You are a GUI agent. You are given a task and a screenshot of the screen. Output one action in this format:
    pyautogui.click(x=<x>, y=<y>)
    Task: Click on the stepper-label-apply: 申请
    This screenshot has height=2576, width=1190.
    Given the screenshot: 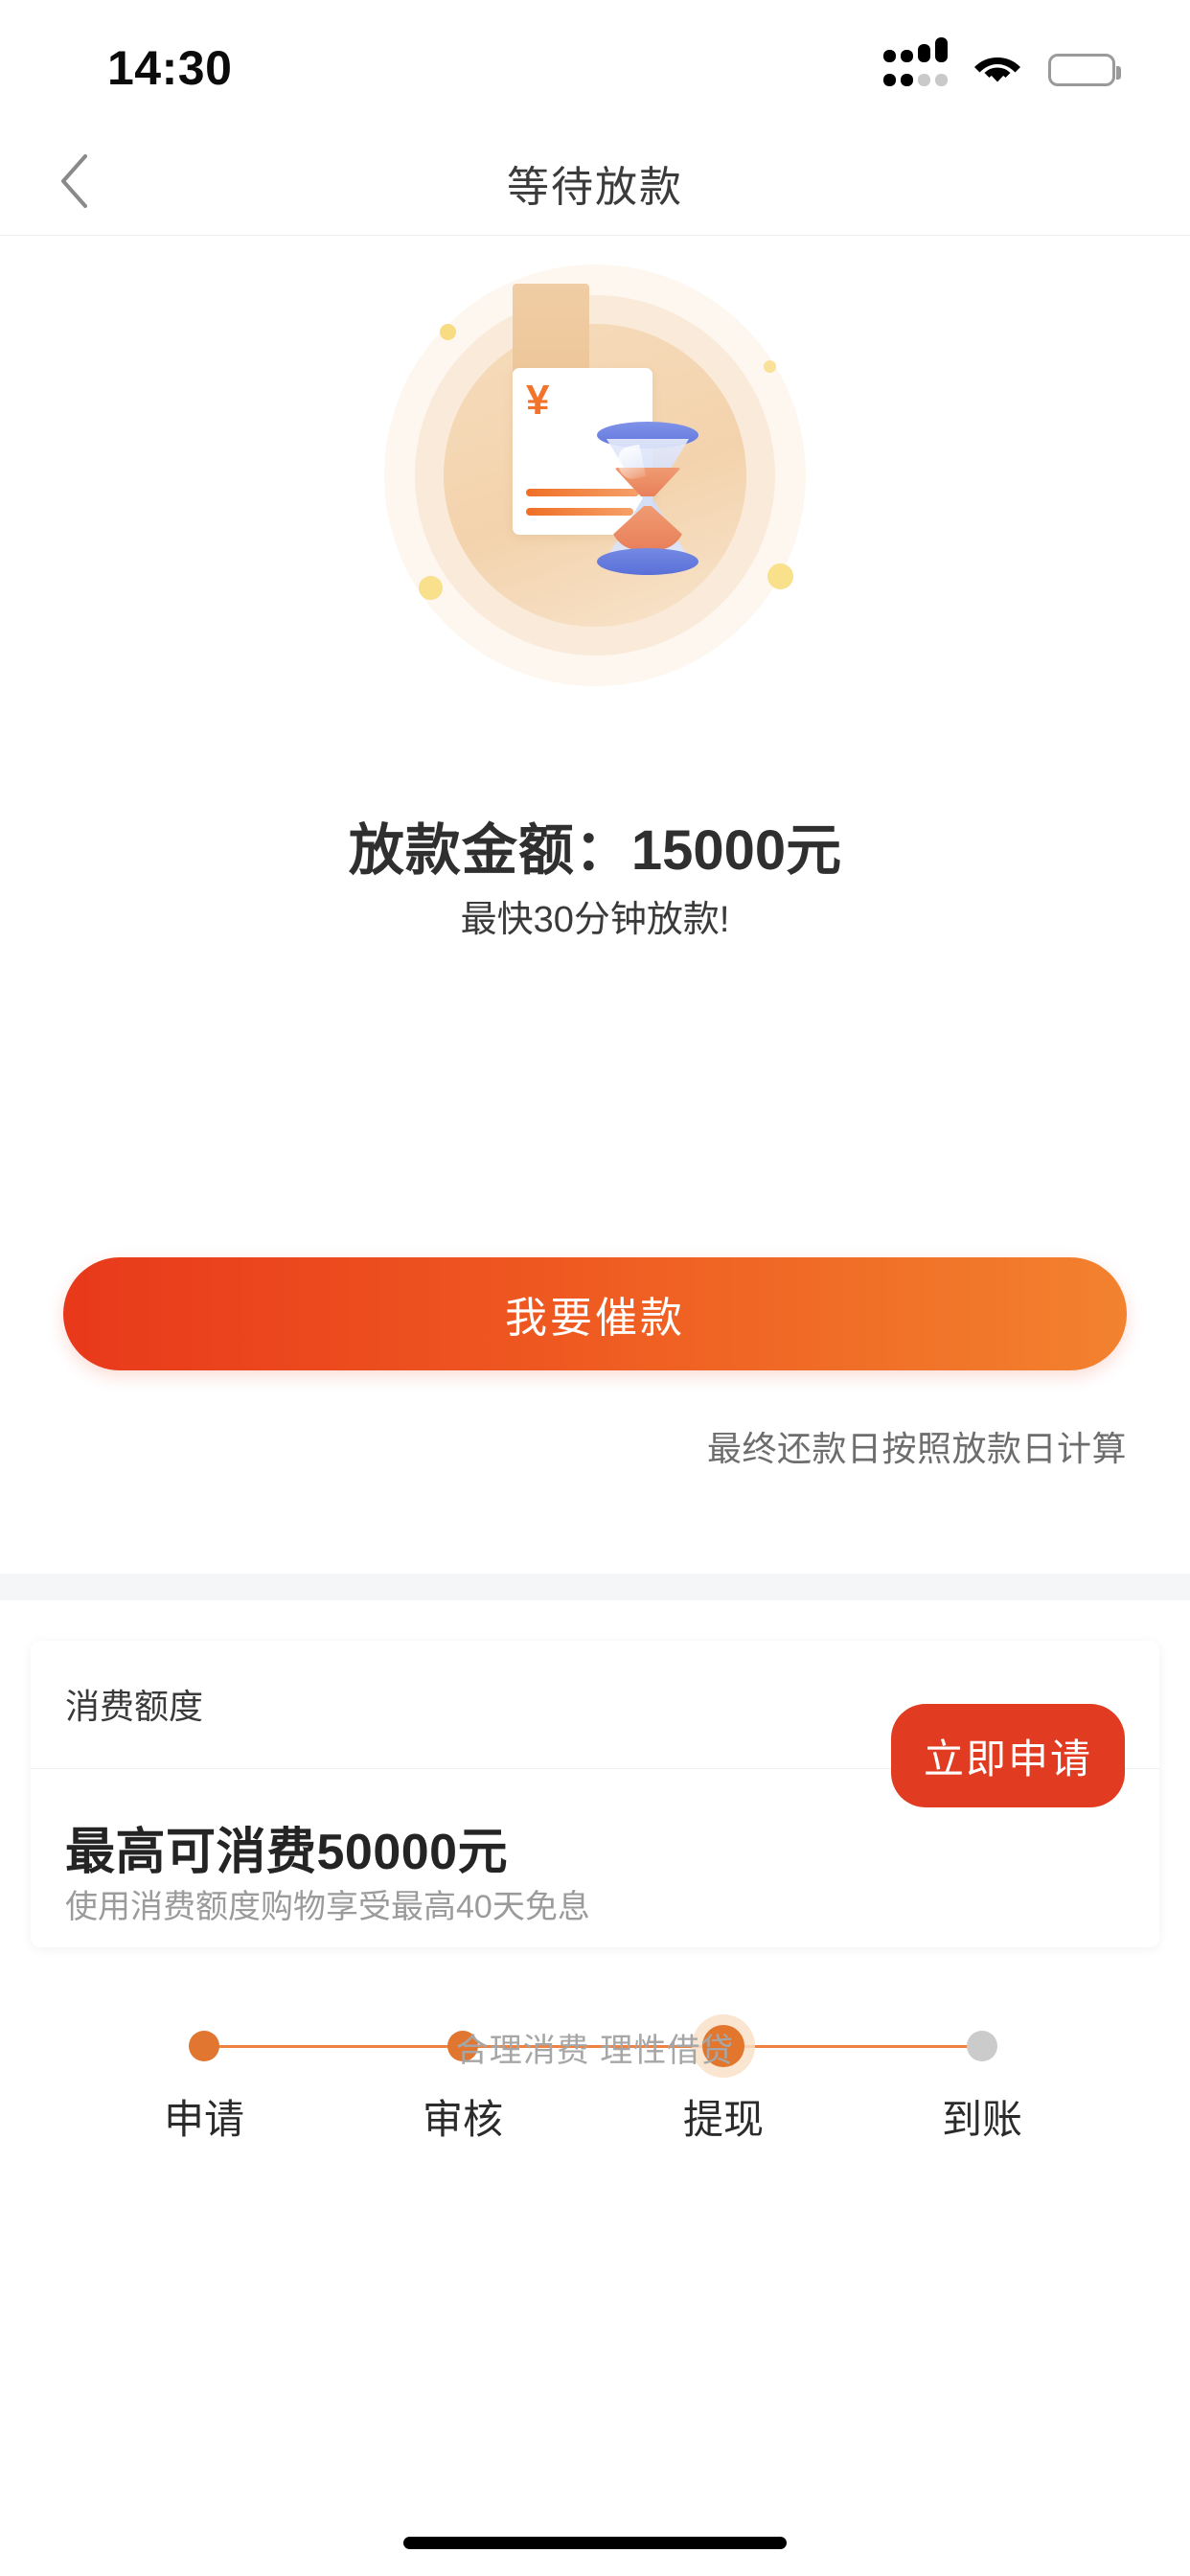 What is the action you would take?
    pyautogui.click(x=204, y=2119)
    